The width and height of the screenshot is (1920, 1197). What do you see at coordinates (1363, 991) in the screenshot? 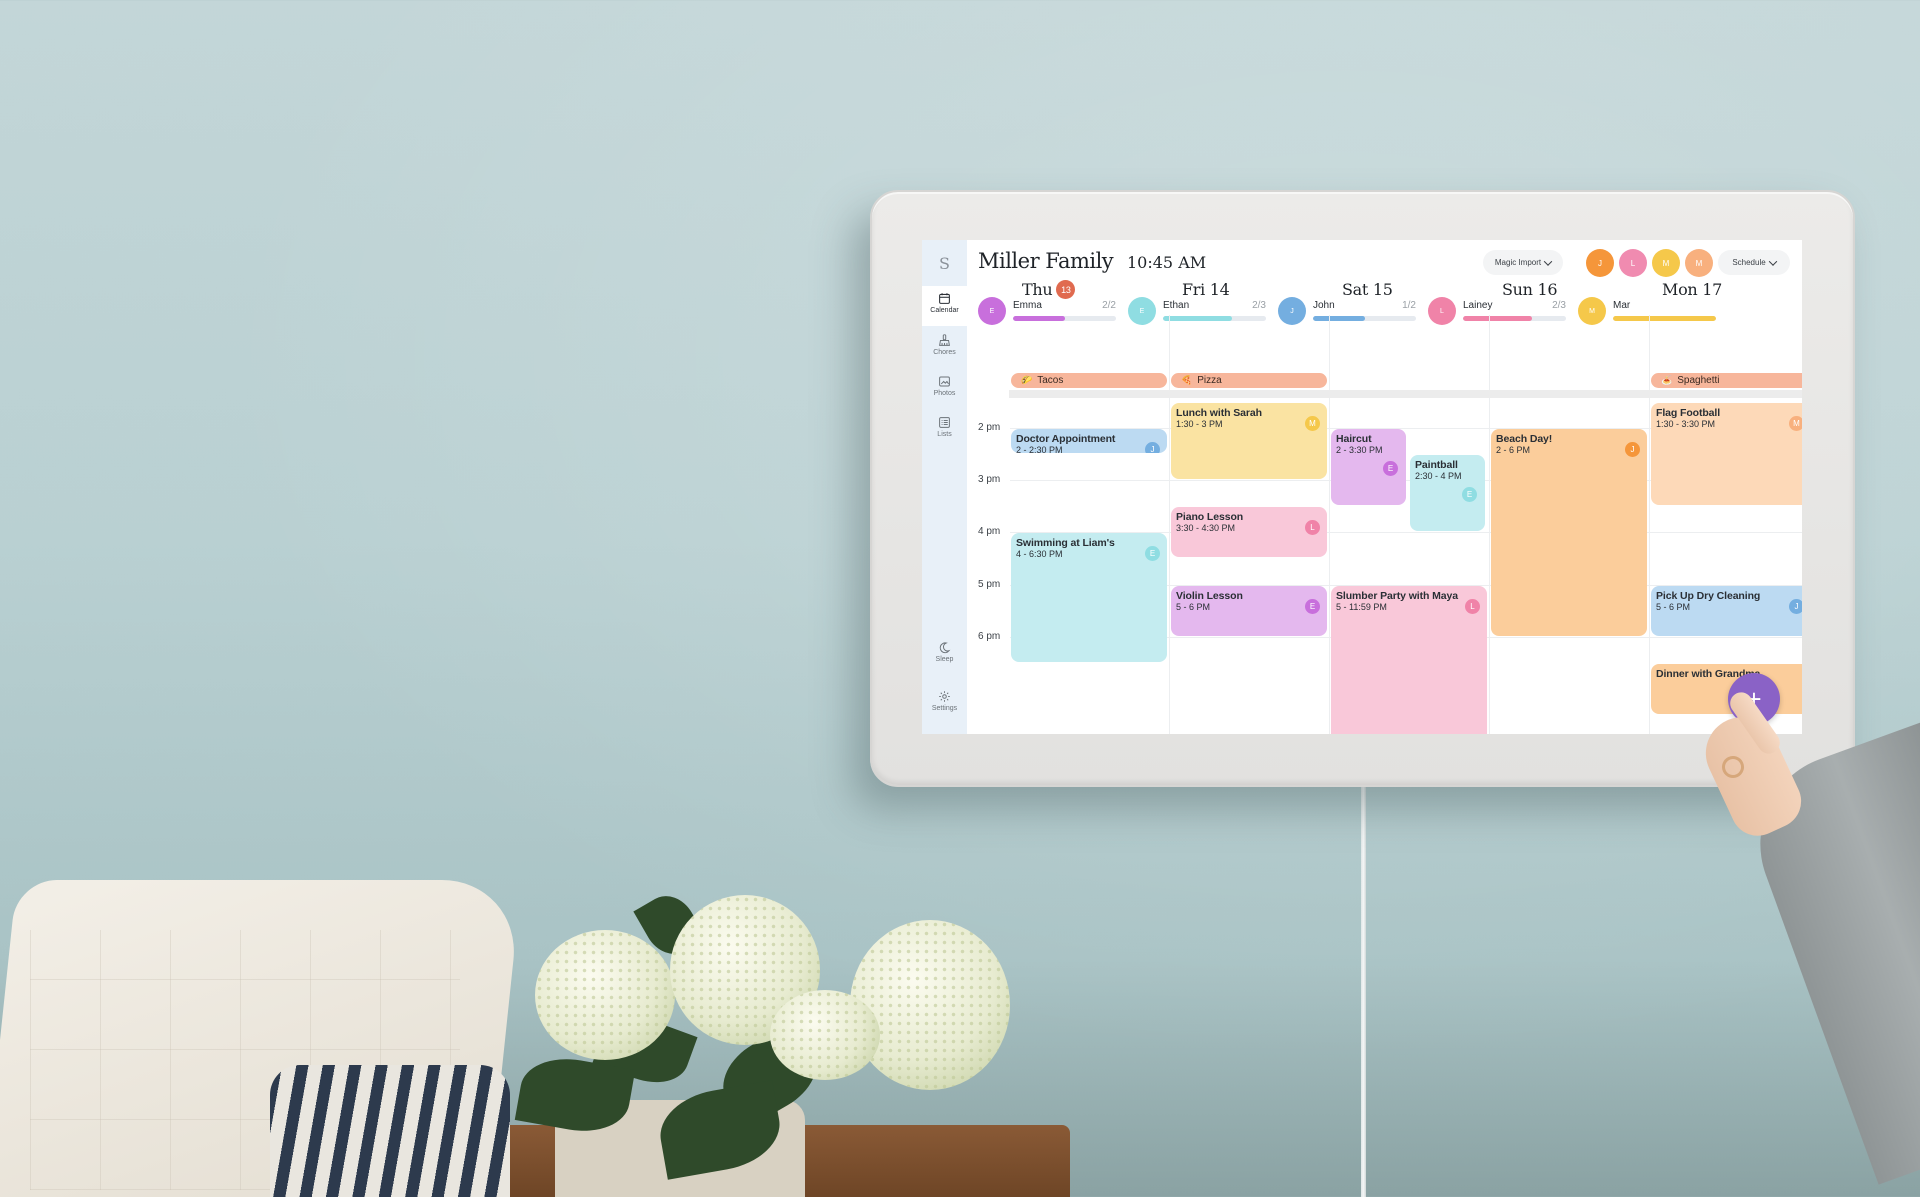
I see `power-cord` at bounding box center [1363, 991].